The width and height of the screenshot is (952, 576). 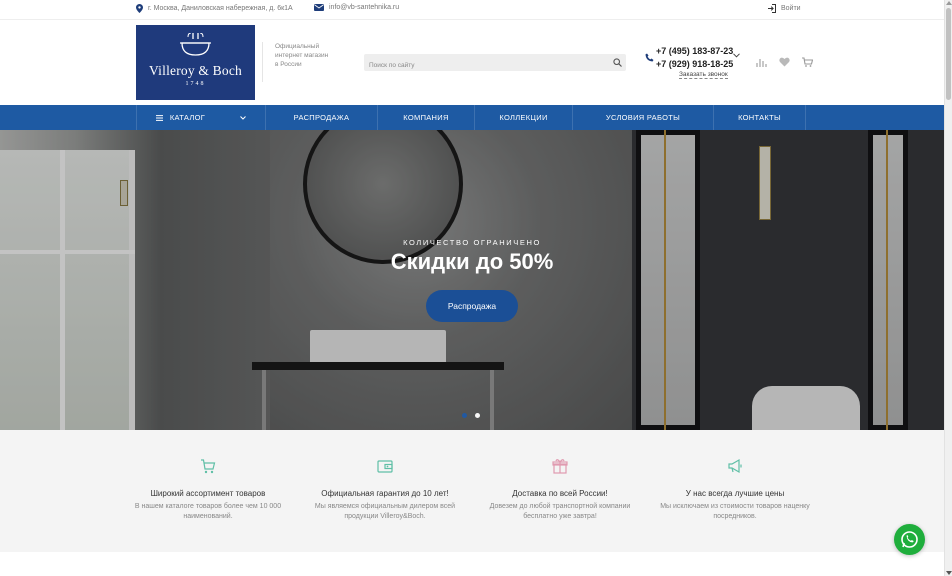 I want to click on header-icons, so click(x=784, y=62).